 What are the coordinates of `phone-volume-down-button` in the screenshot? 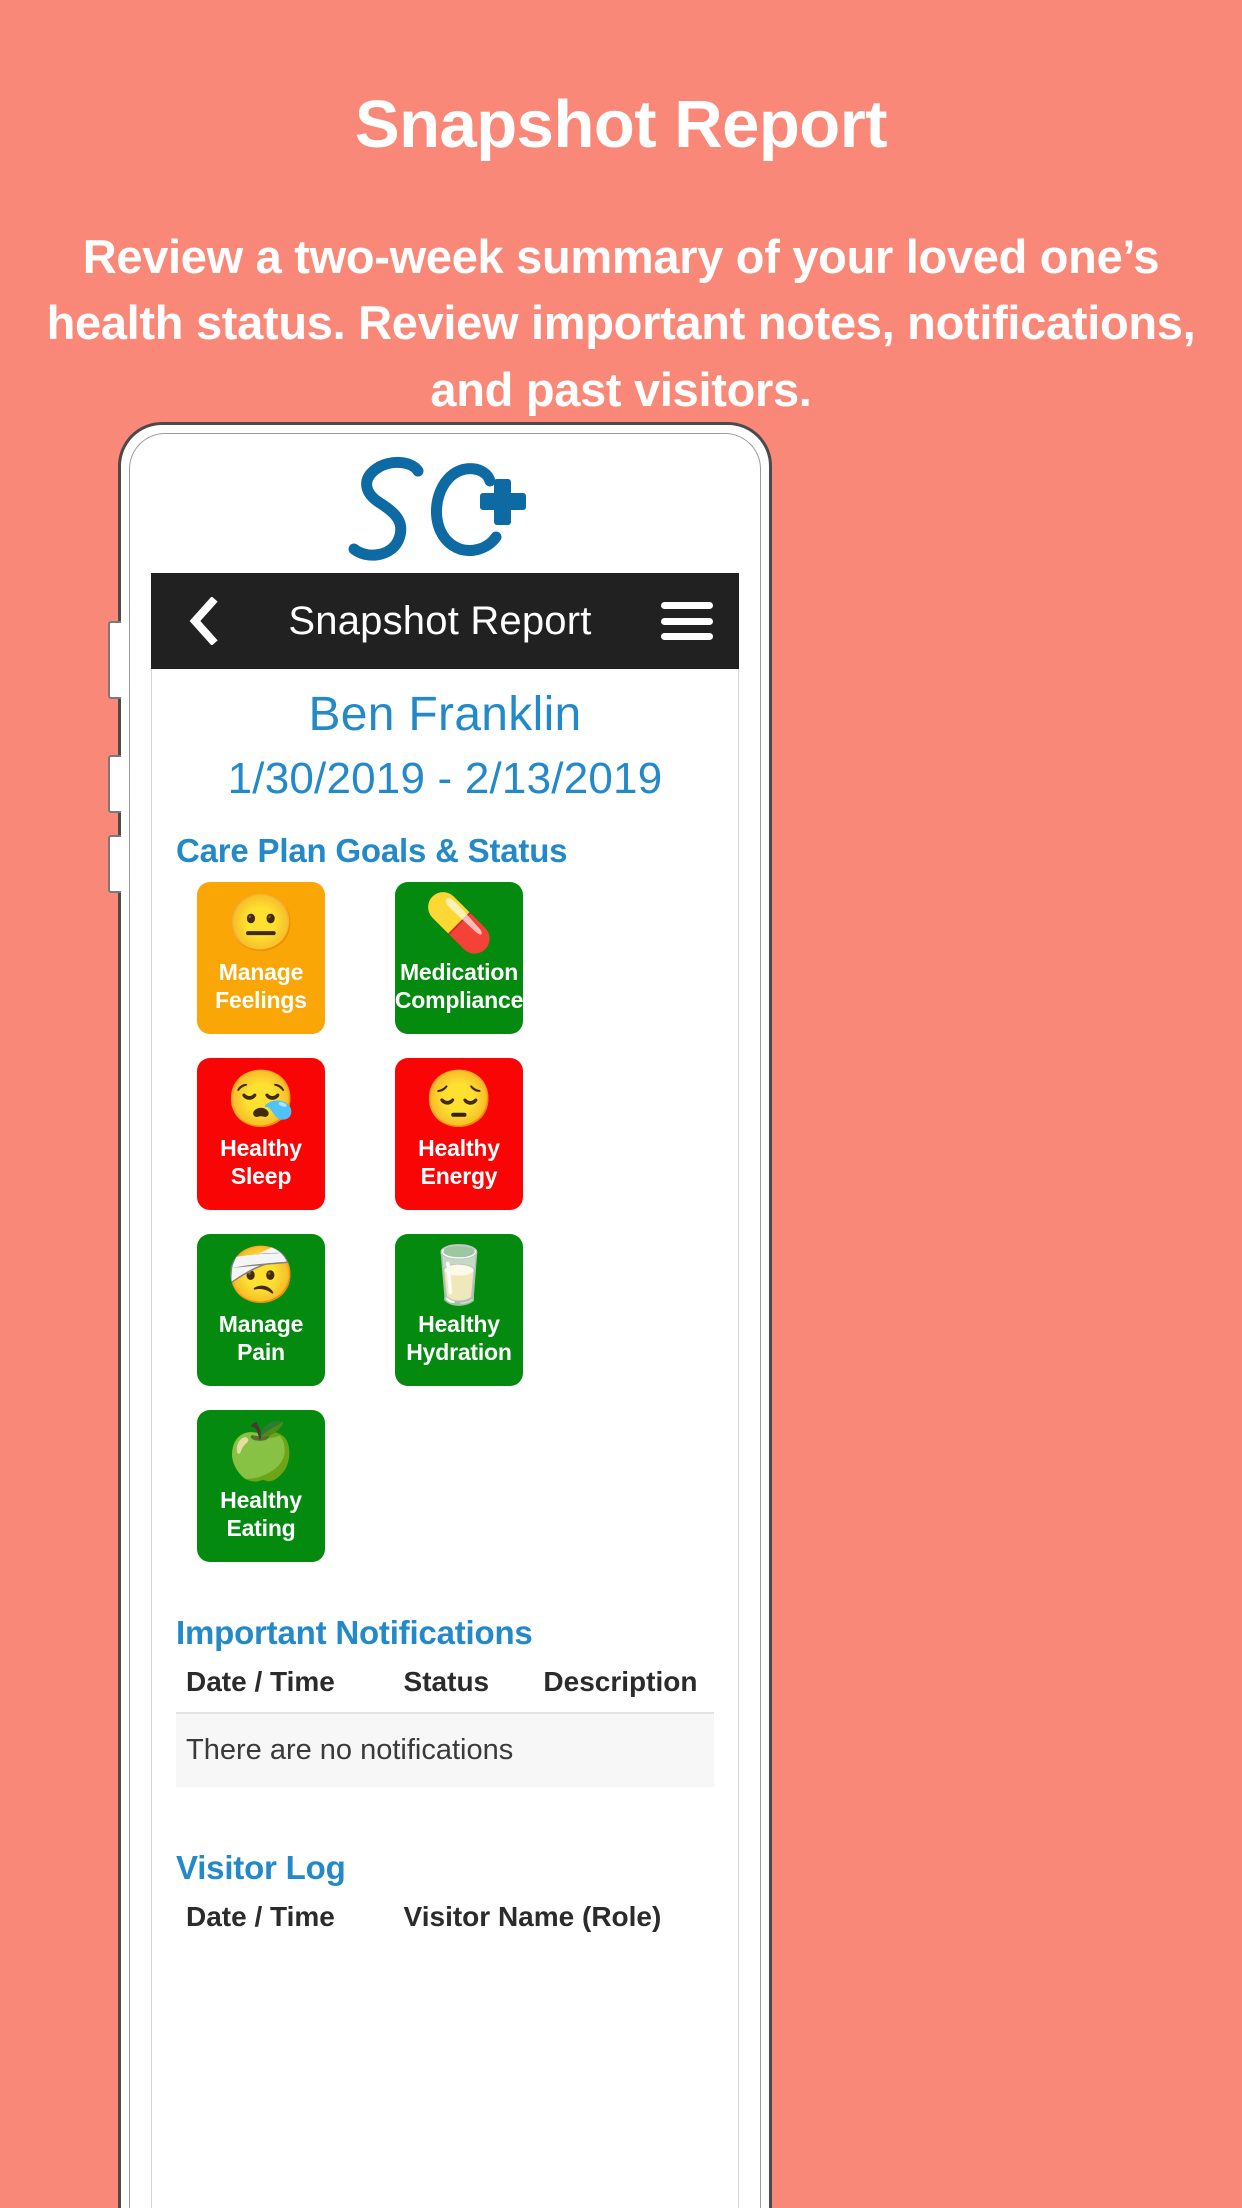 It's located at (114, 784).